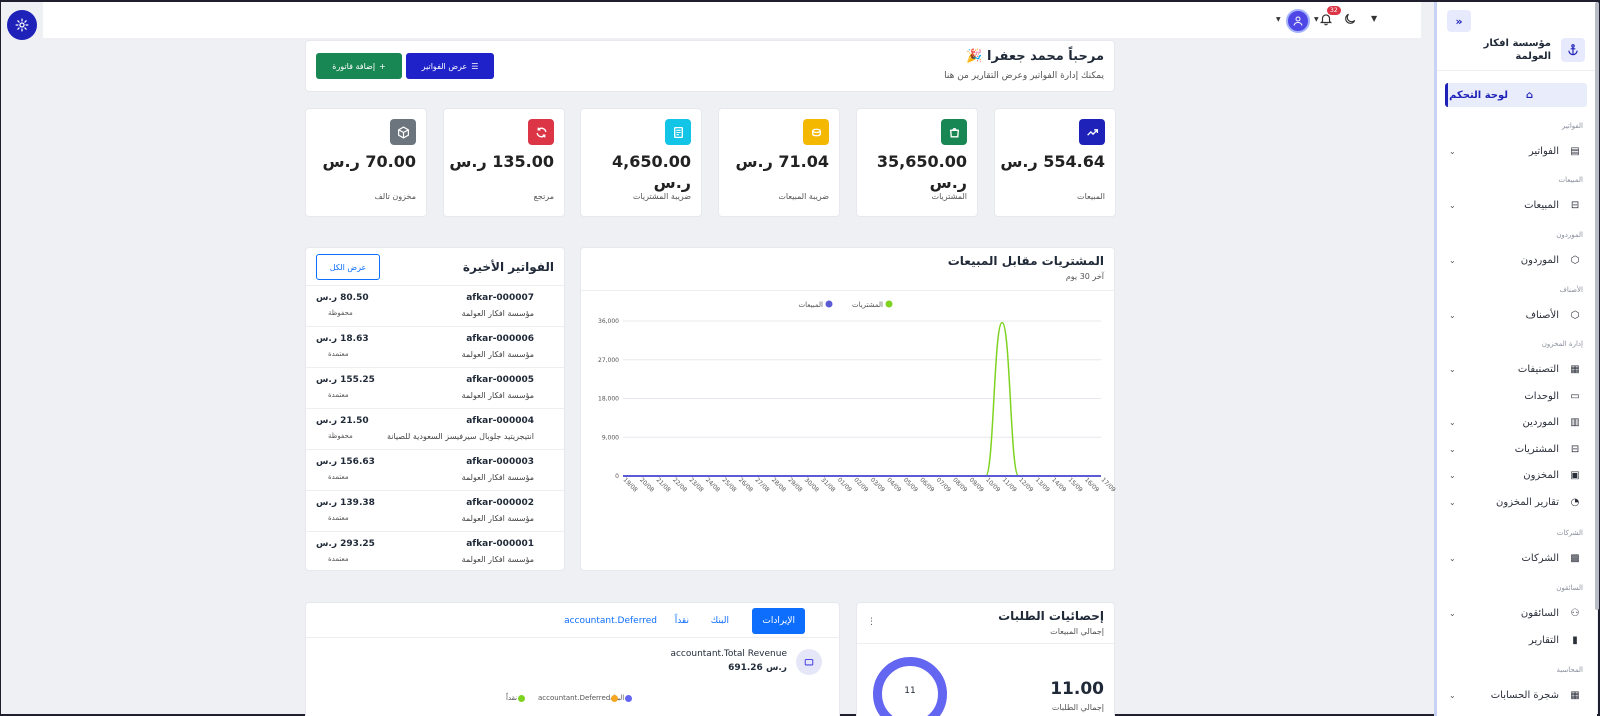 The width and height of the screenshot is (1600, 716). What do you see at coordinates (1543, 640) in the screenshot?
I see `sidebar-item-label: التقارير` at bounding box center [1543, 640].